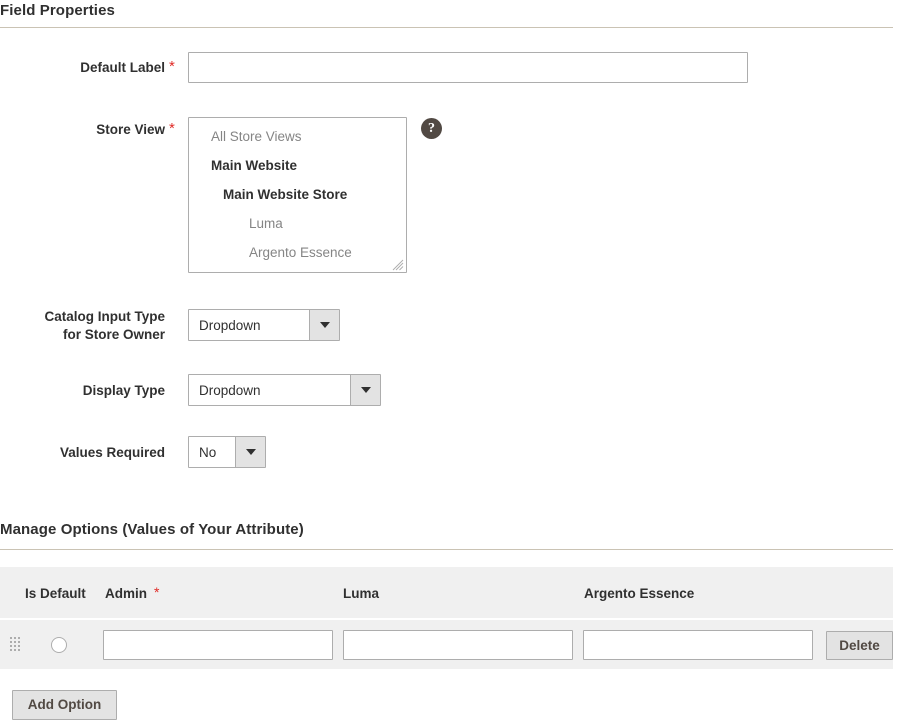 The height and width of the screenshot is (725, 900). What do you see at coordinates (122, 67) in the screenshot?
I see `default-label-label: Default Label` at bounding box center [122, 67].